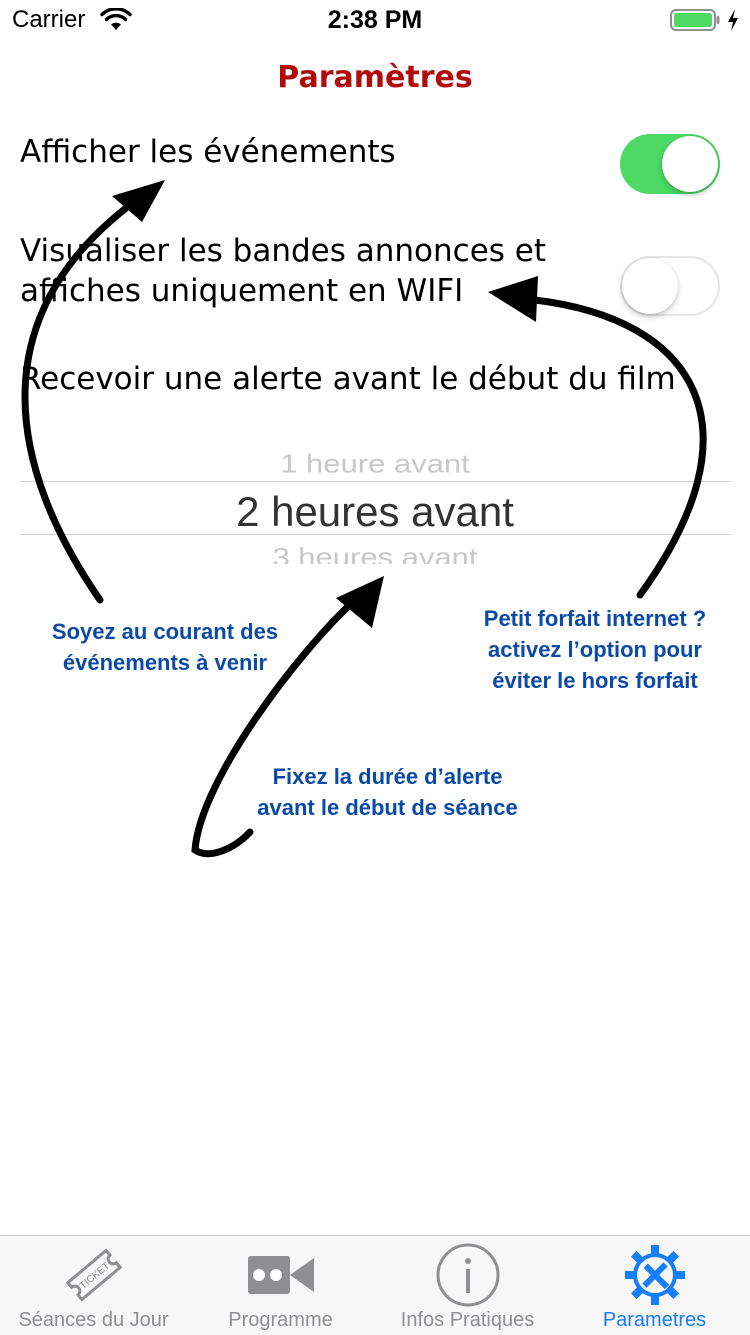  I want to click on callout-line: événements à venir, so click(165, 662).